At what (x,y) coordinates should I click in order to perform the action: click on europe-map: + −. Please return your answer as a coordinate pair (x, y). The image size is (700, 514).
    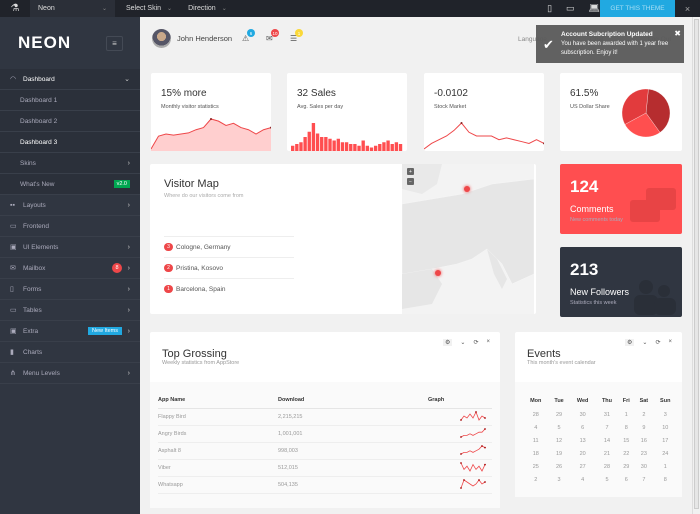
    Looking at the image, I should click on (468, 239).